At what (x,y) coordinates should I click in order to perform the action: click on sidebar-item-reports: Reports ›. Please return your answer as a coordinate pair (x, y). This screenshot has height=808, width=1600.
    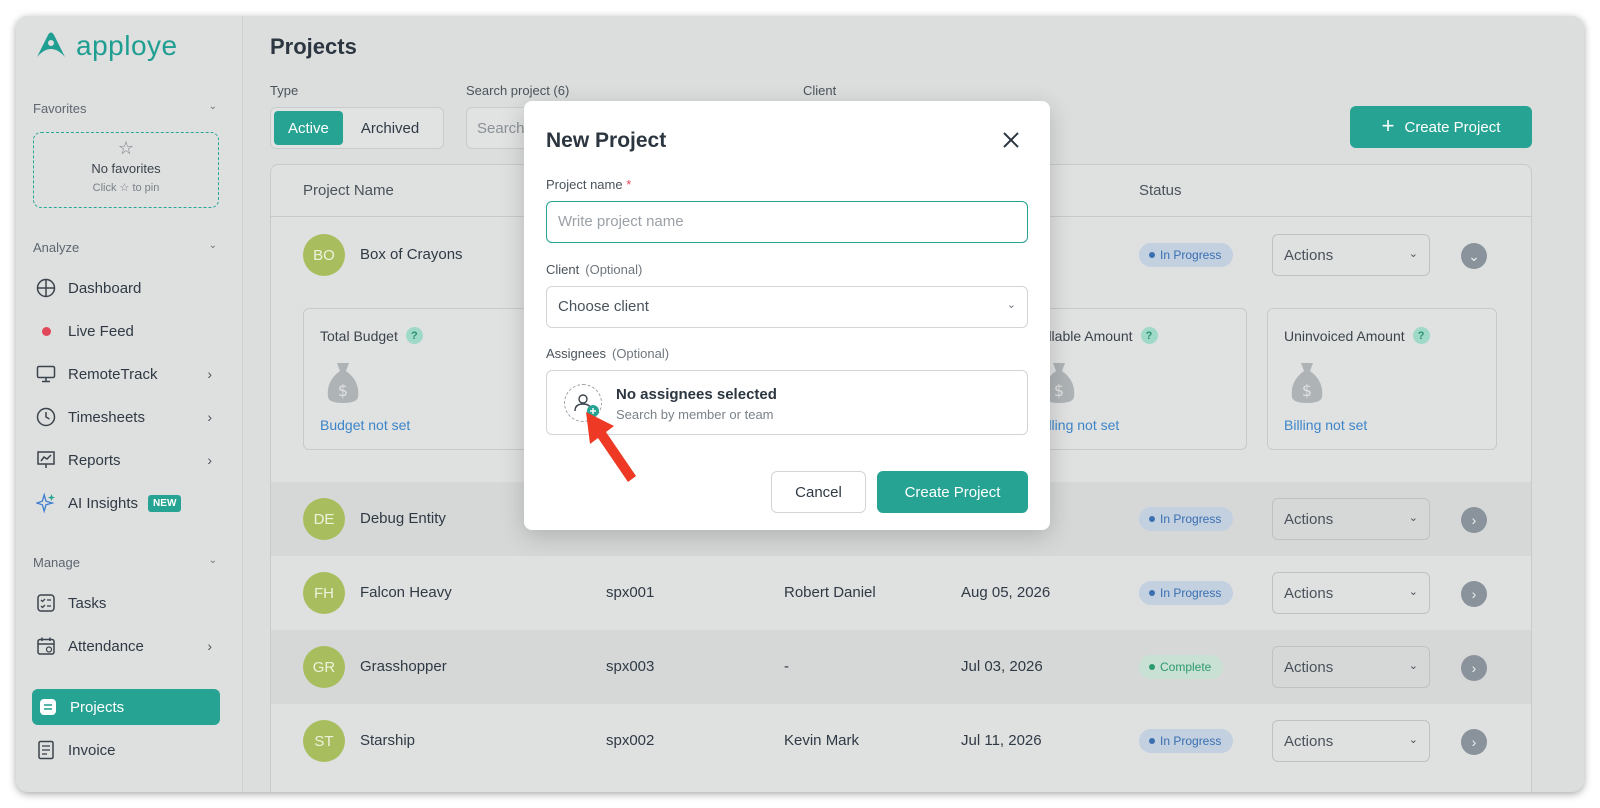
    Looking at the image, I should click on (127, 460).